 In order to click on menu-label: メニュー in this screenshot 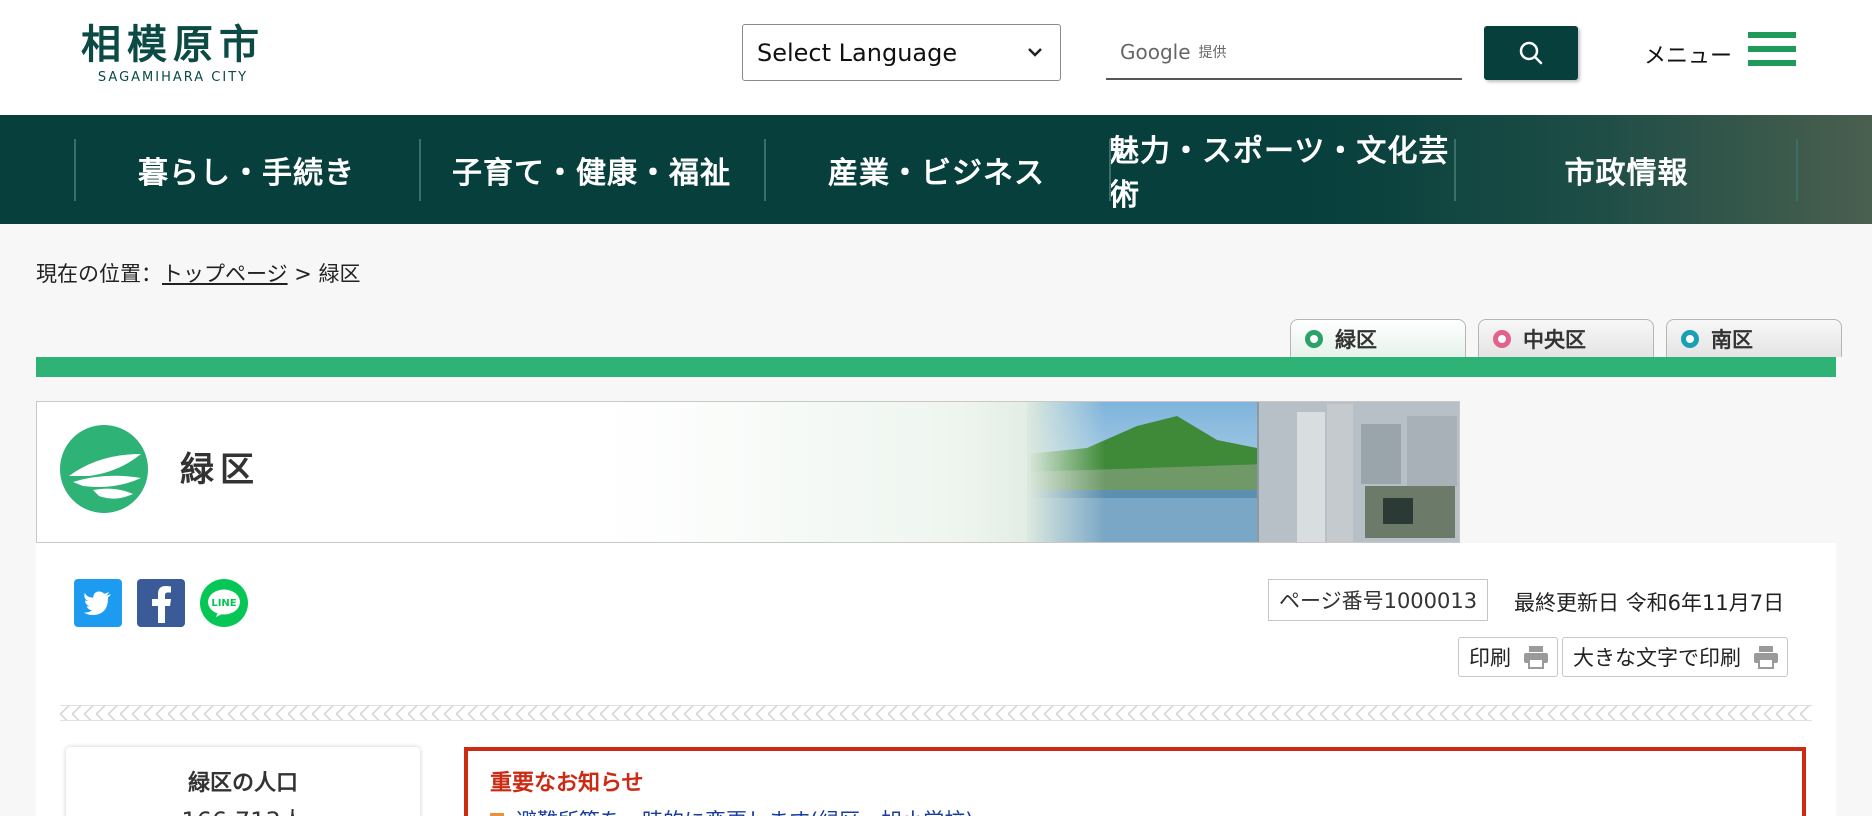, I will do `click(1688, 54)`.